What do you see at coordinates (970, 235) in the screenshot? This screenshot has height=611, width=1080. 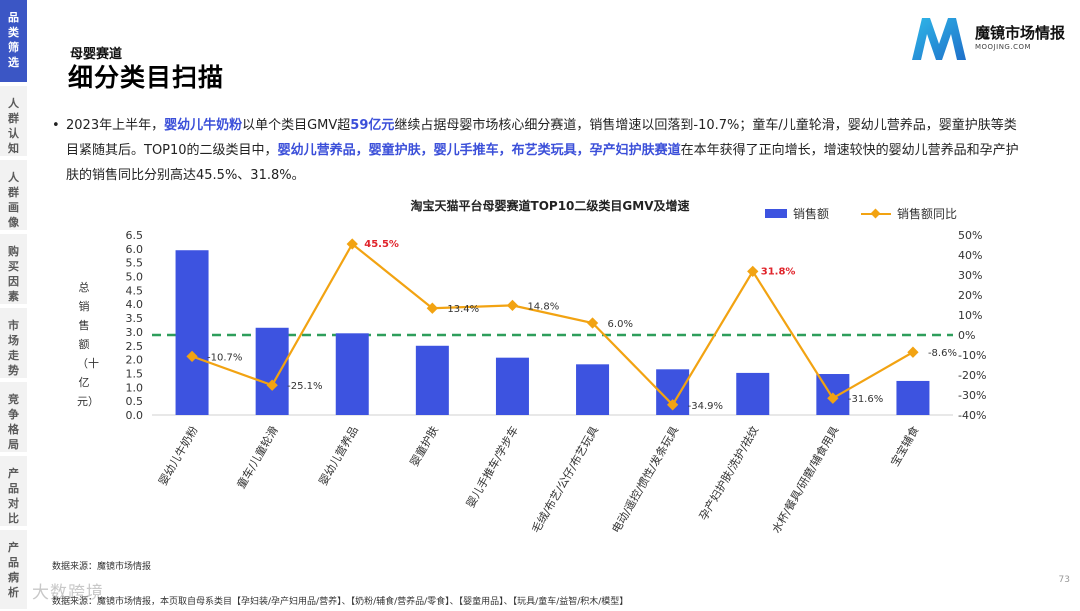 I see `y2-tick-label: 50%` at bounding box center [970, 235].